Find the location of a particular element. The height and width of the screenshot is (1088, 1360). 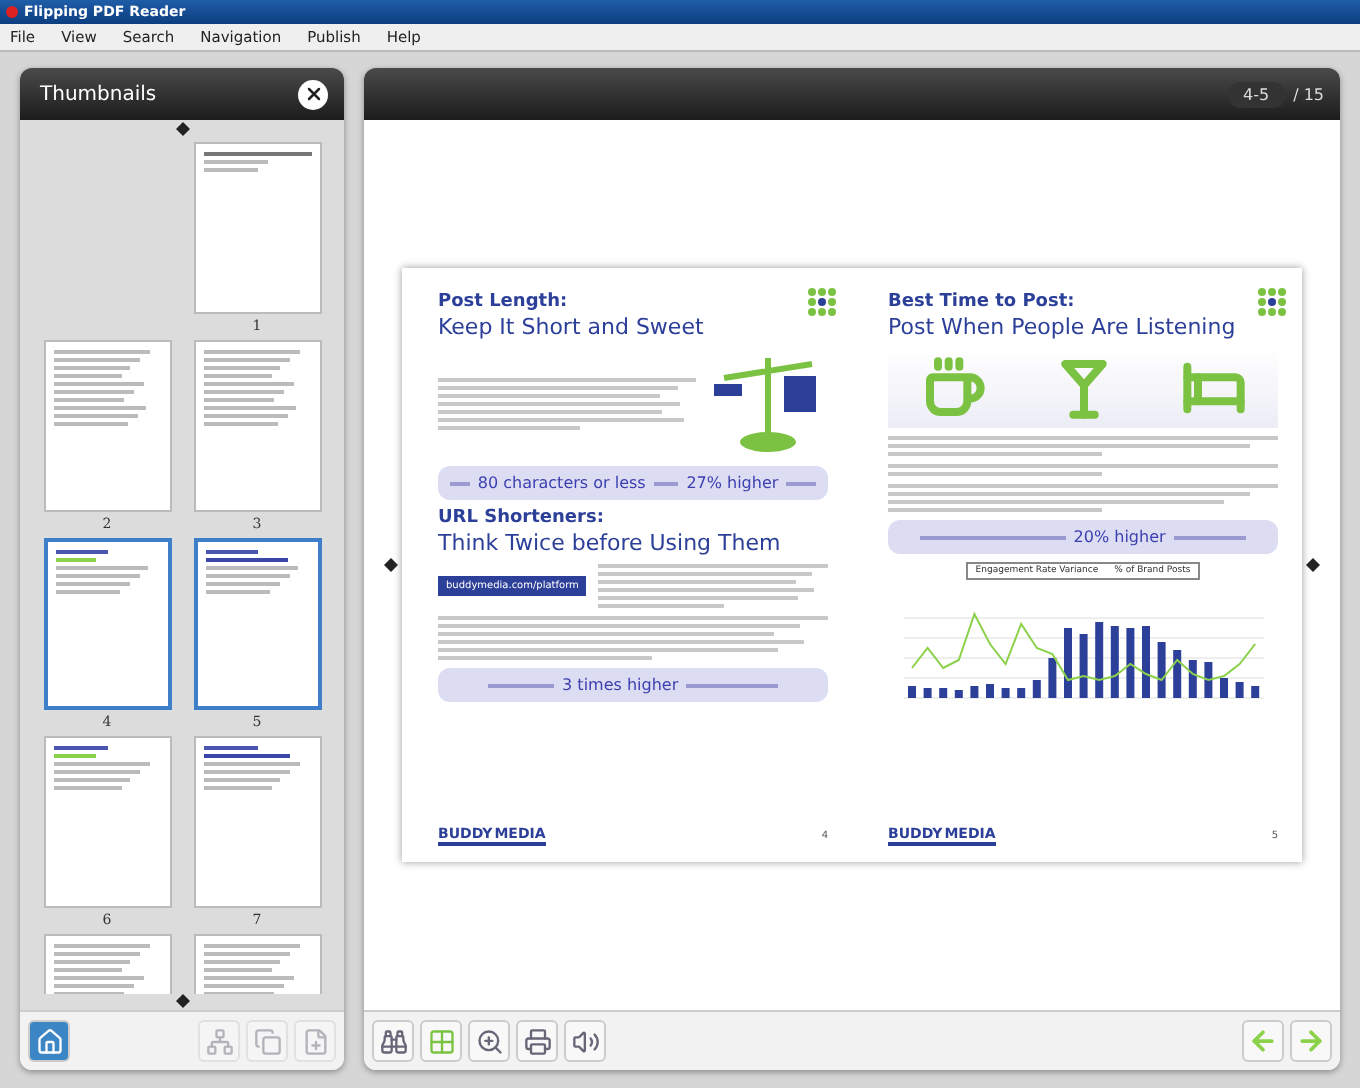

speaker-icon is located at coordinates (585, 1041).